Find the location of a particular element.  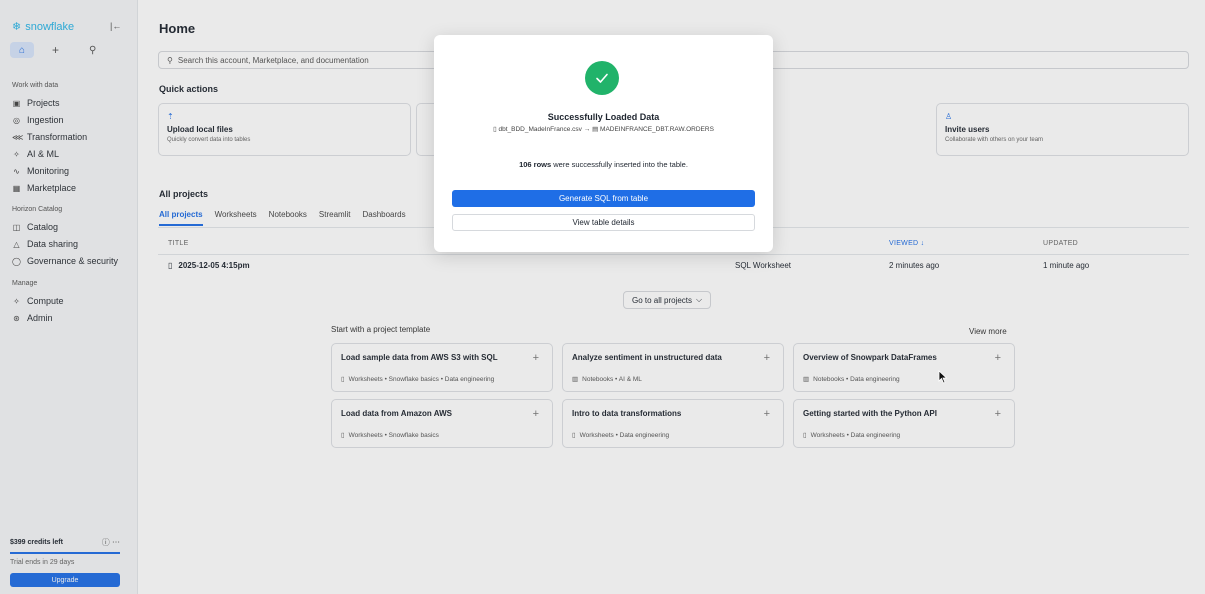

view-table-details-button: View table details is located at coordinates (603, 222).